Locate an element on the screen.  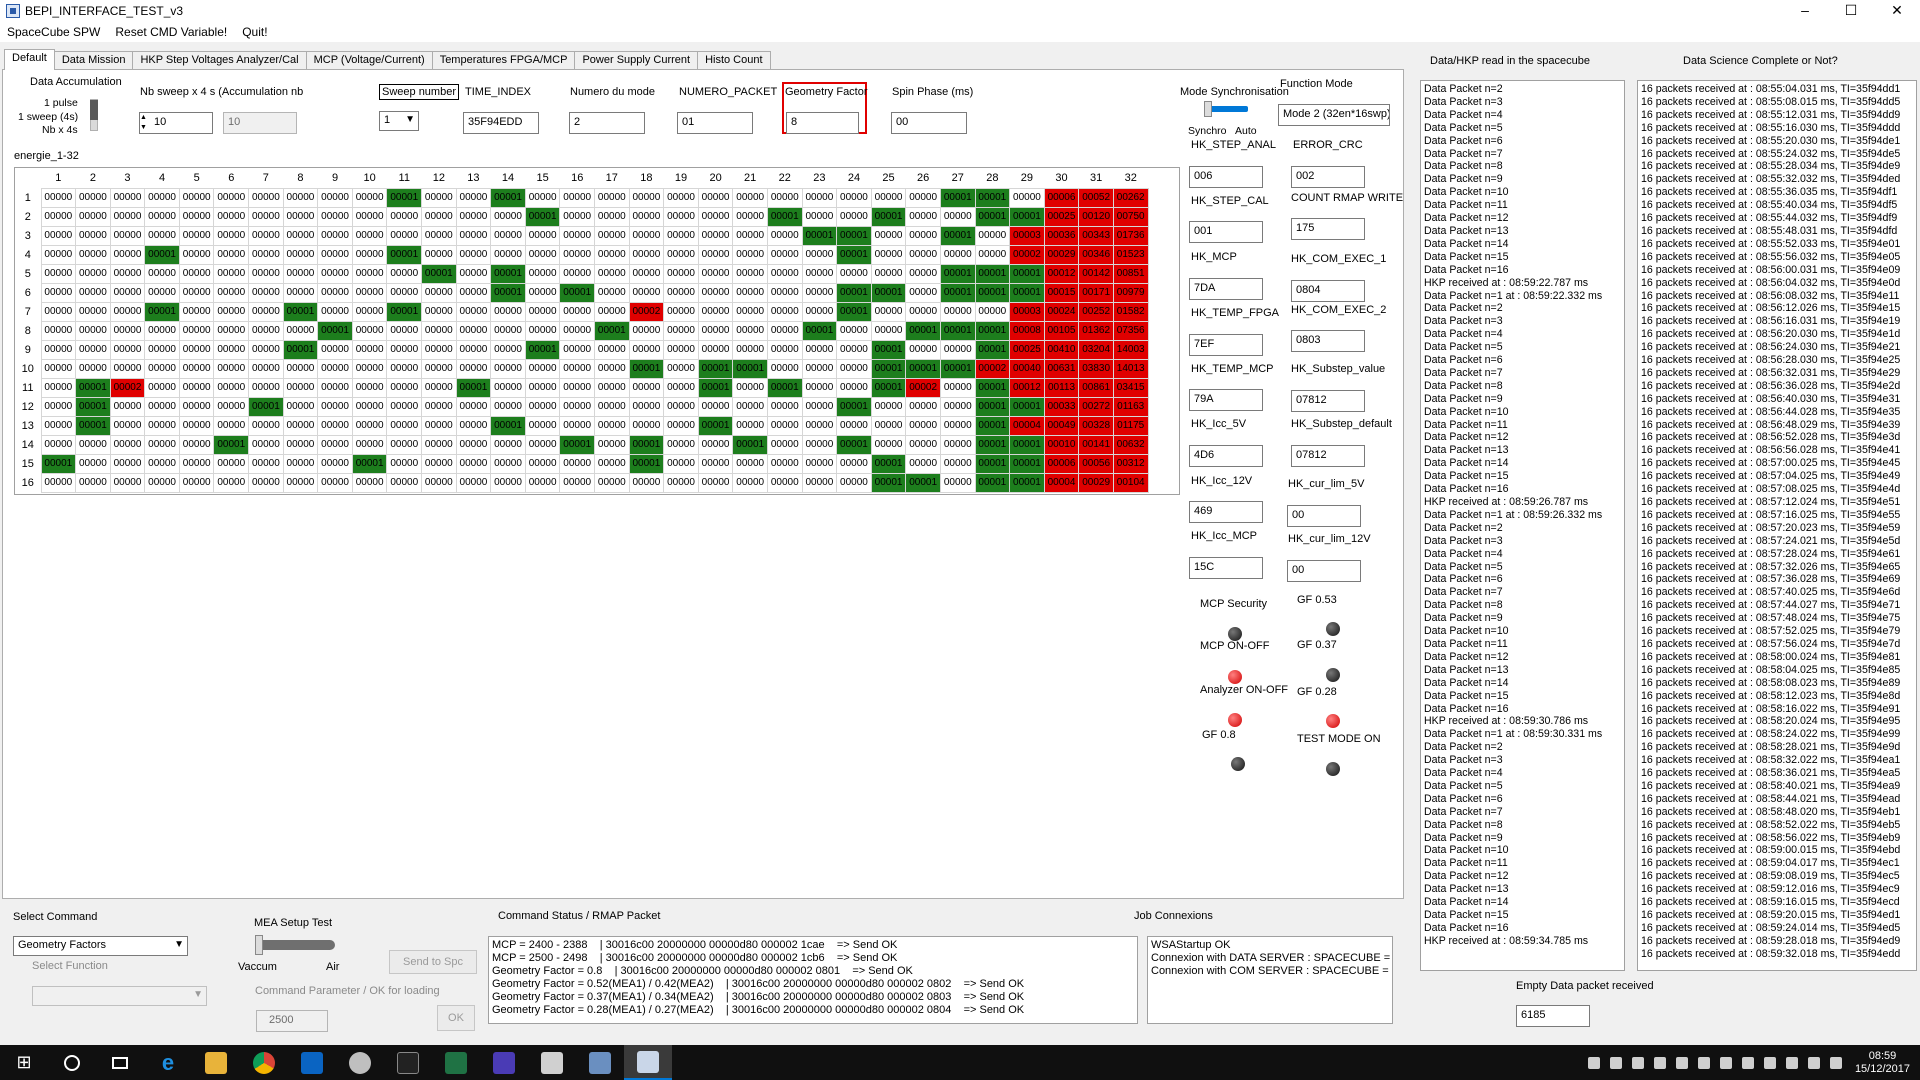
tab-power-supply: Power Supply Current is located at coordinates (636, 60).